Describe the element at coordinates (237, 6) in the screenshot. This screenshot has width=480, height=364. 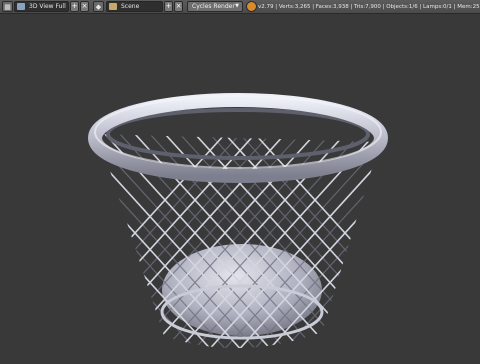
I see `chevron-down-icon: ▼` at that location.